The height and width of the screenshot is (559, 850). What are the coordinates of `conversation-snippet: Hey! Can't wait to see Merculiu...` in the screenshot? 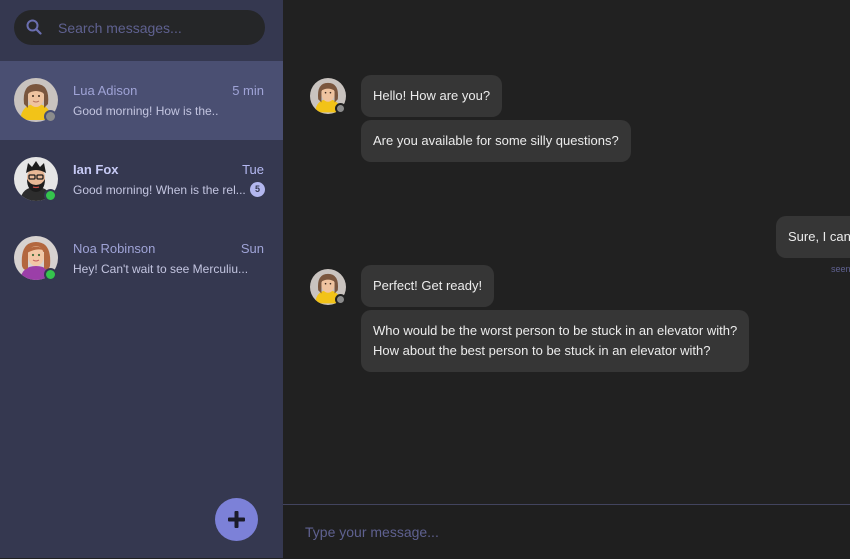 It's located at (161, 269).